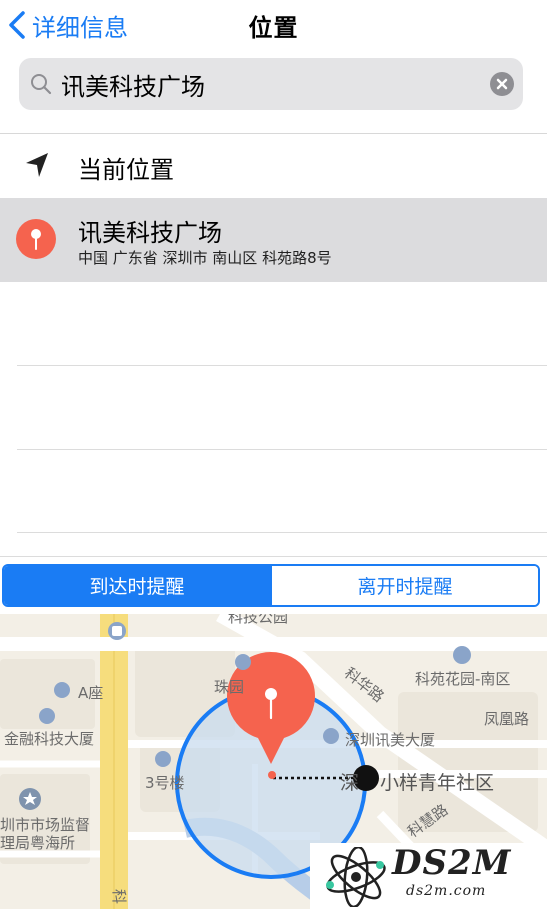  What do you see at coordinates (273, 240) in the screenshot?
I see `selected-location-row: 讯美科技广场 中国 广东省 深圳市 南山区 科苑路8号` at bounding box center [273, 240].